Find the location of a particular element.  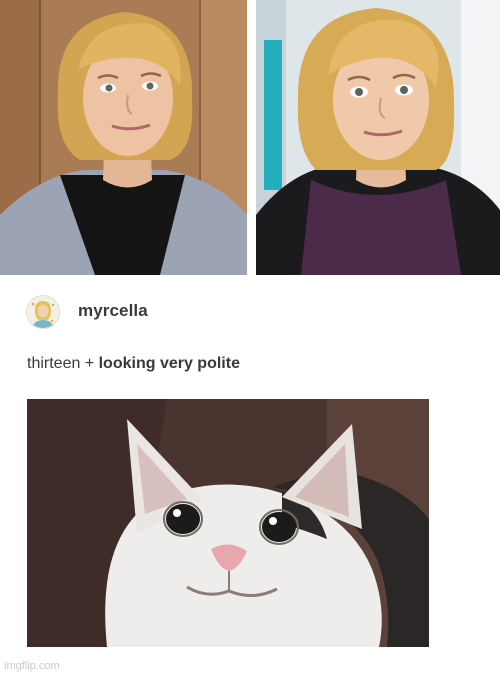

avatar-illustration-icon is located at coordinates (43, 312).